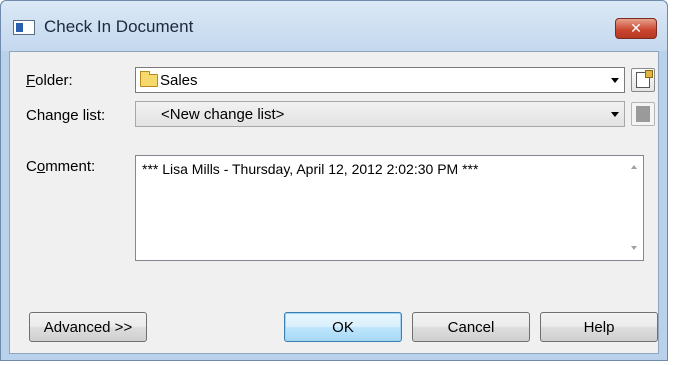 The width and height of the screenshot is (678, 365). Describe the element at coordinates (24, 27) in the screenshot. I see `window-icon` at that location.